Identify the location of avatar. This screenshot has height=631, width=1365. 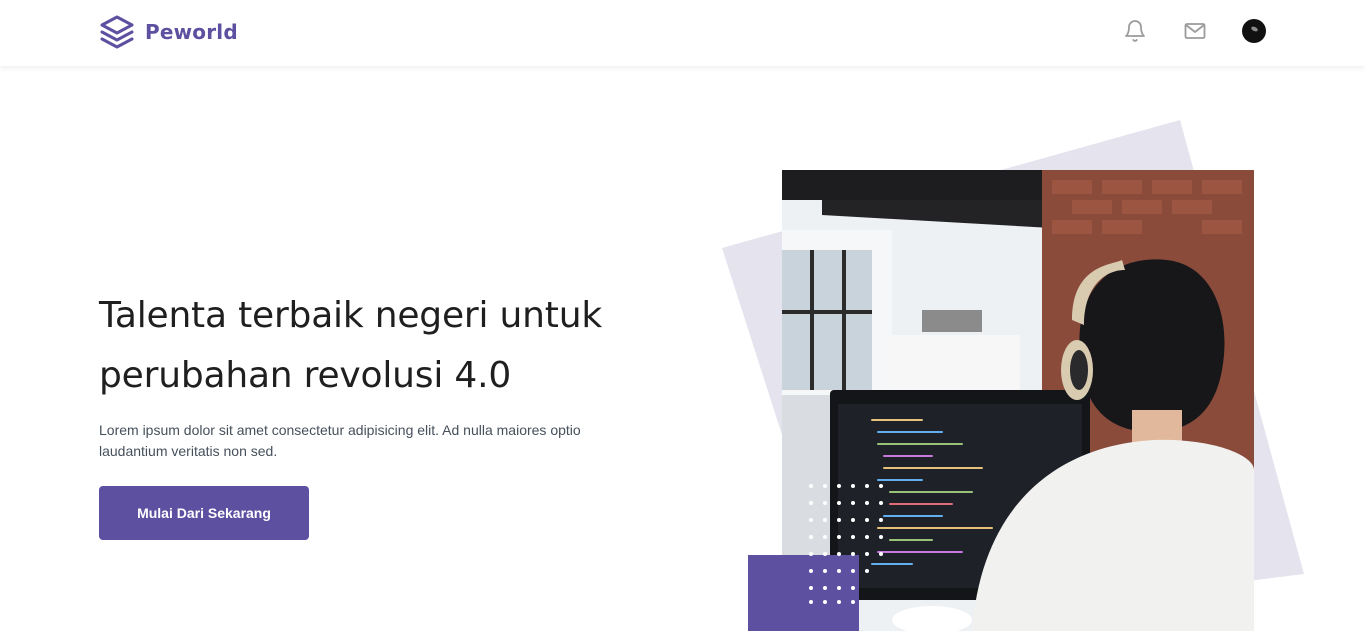
(1254, 31).